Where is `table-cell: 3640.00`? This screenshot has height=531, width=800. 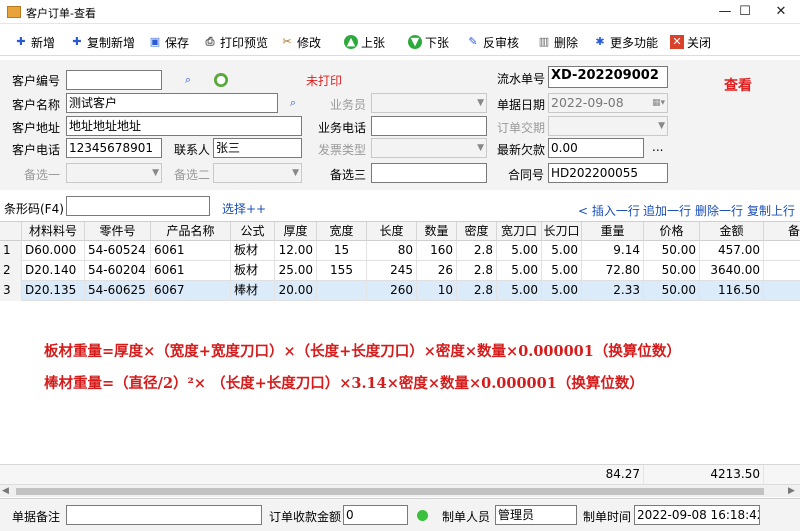 table-cell: 3640.00 is located at coordinates (732, 271).